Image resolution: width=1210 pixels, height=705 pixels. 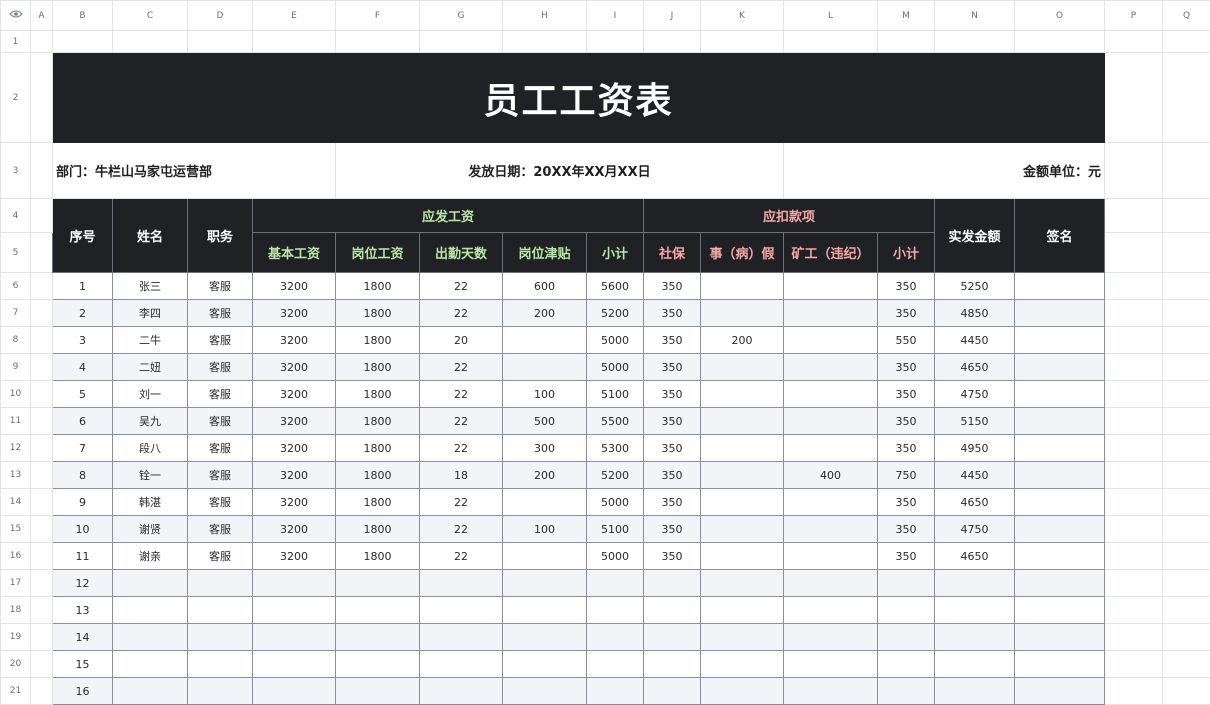 I want to click on cell-name: 段八, so click(x=150, y=448).